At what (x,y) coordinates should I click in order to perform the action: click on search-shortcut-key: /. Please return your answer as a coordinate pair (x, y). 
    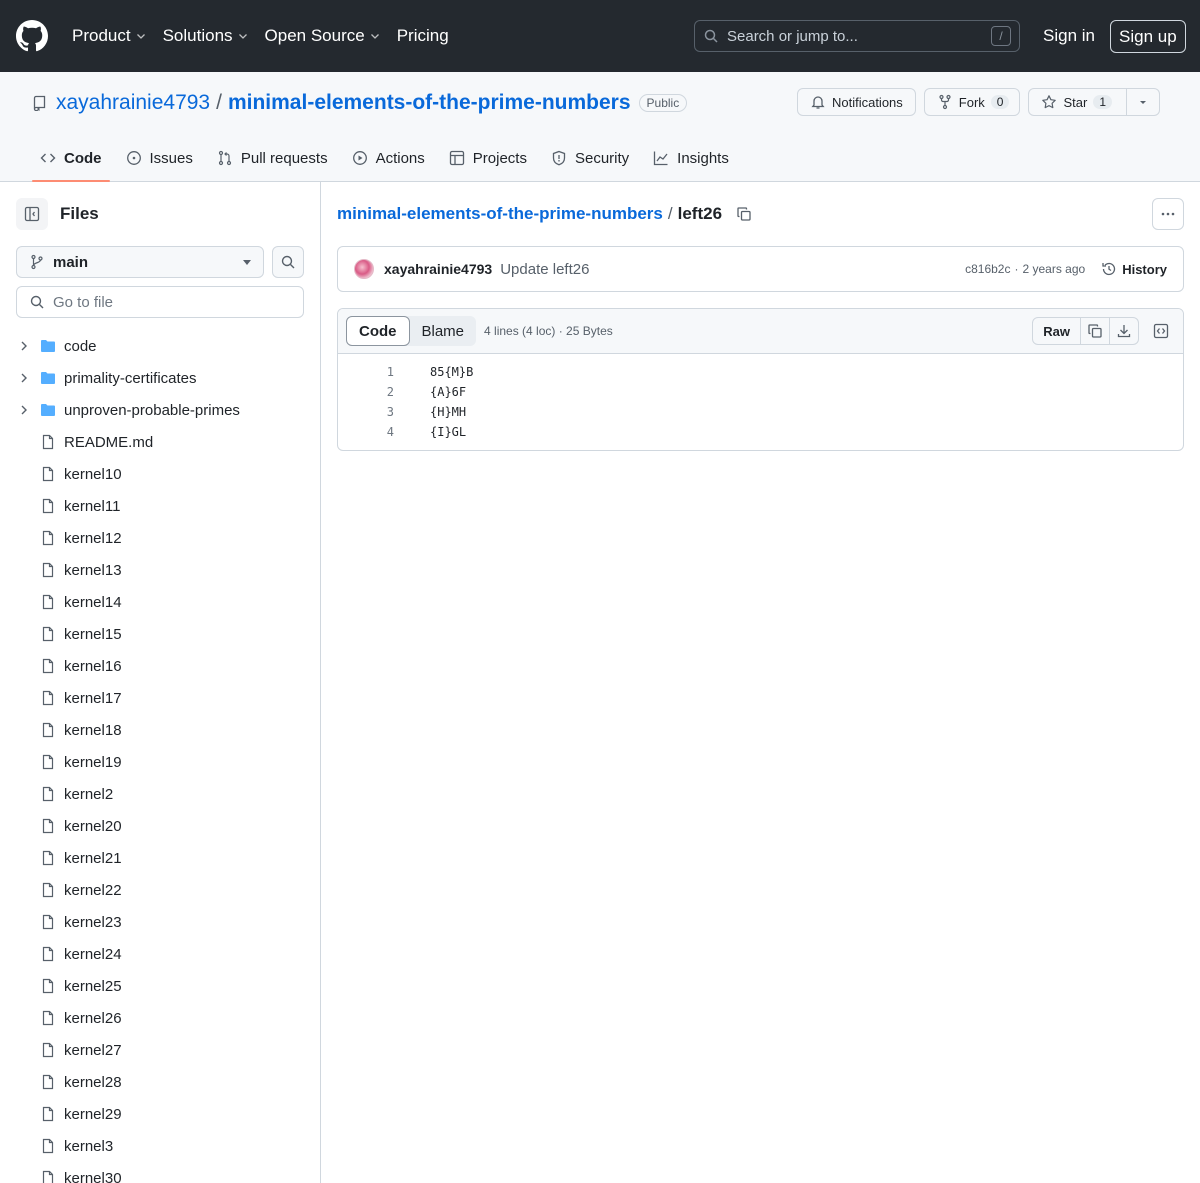
    Looking at the image, I should click on (1001, 36).